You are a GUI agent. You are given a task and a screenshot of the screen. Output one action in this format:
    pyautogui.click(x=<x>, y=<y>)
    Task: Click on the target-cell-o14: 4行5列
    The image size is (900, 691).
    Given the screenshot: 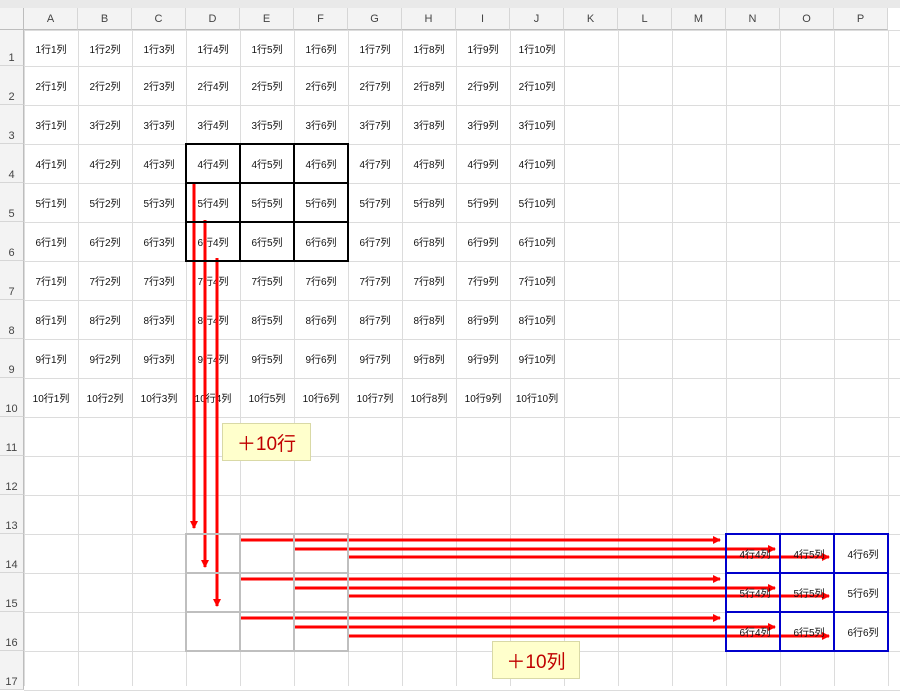 What is the action you would take?
    pyautogui.click(x=809, y=553)
    